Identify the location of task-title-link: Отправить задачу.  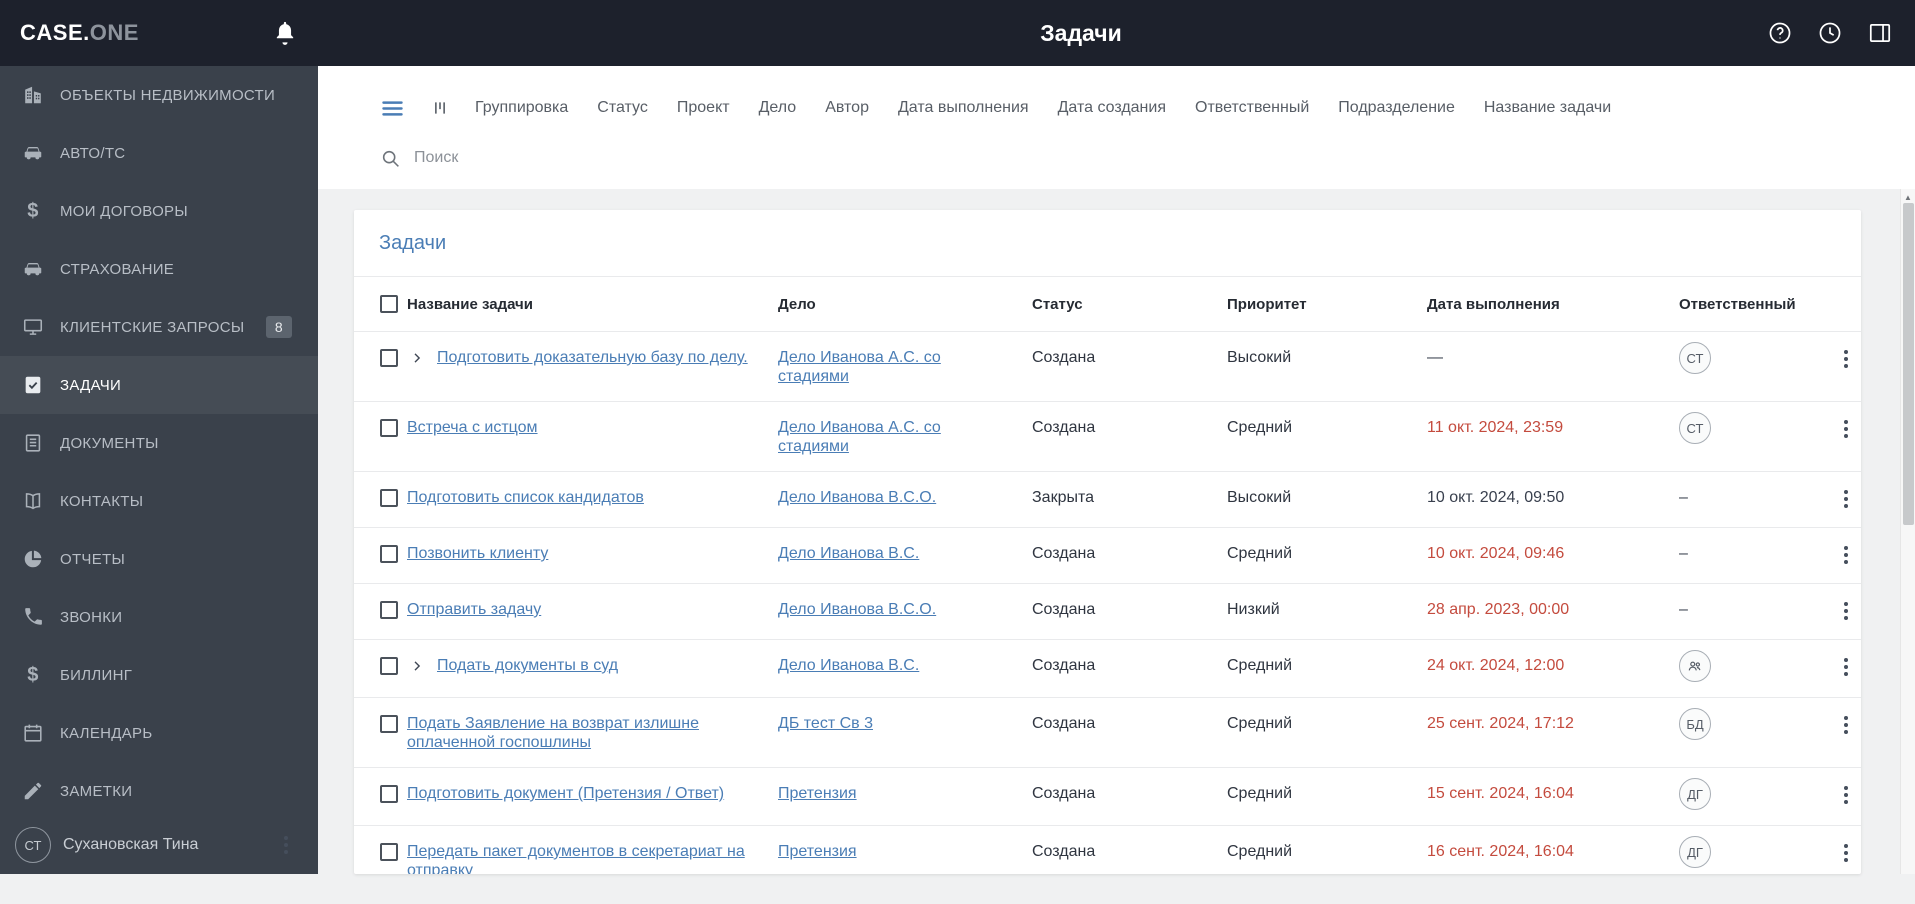
(474, 609).